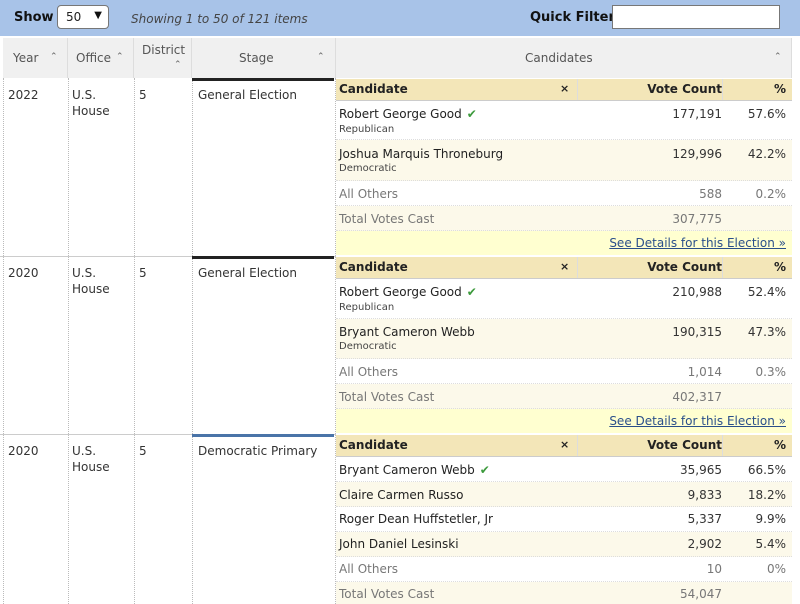 Image resolution: width=800 pixels, height=604 pixels. I want to click on all-others-row: All Others 588 0.2%, so click(564, 193).